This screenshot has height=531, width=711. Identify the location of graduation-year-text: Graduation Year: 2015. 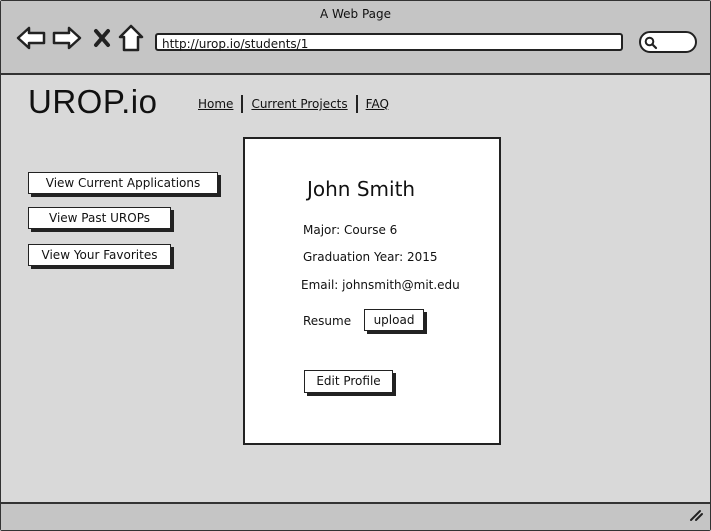
(370, 257).